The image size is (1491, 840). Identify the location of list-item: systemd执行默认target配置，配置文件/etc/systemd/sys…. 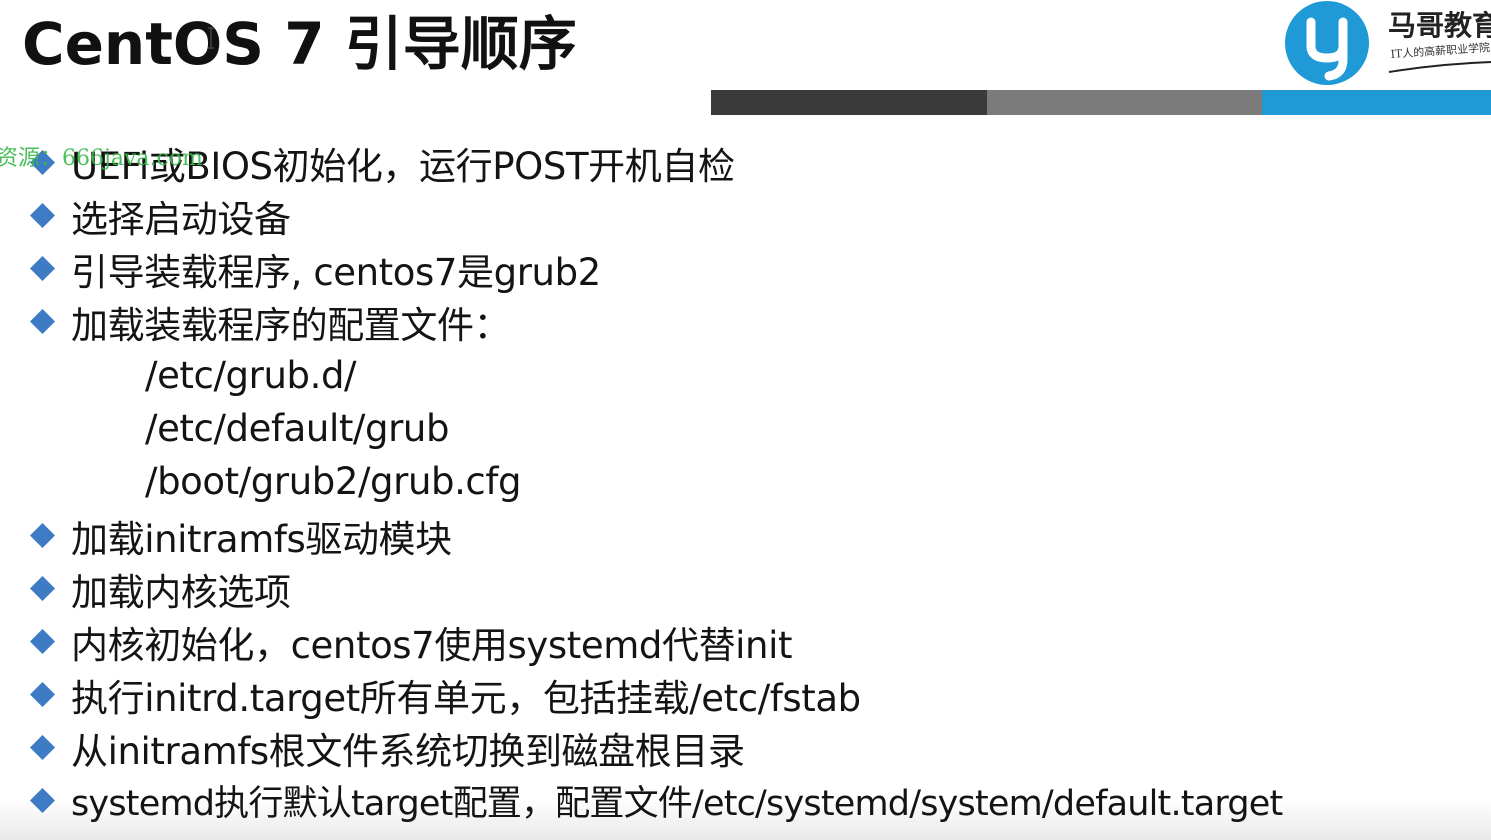
(656, 800).